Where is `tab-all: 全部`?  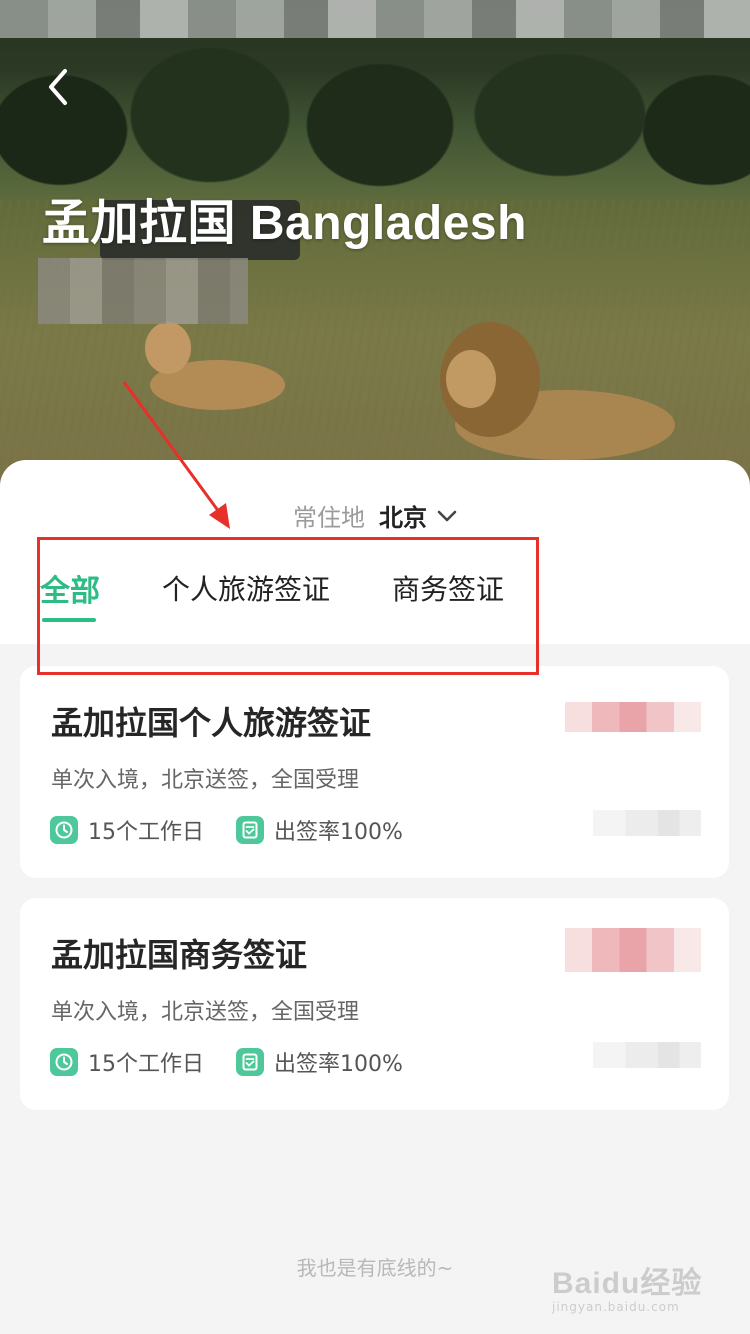 tab-all: 全部 is located at coordinates (70, 594).